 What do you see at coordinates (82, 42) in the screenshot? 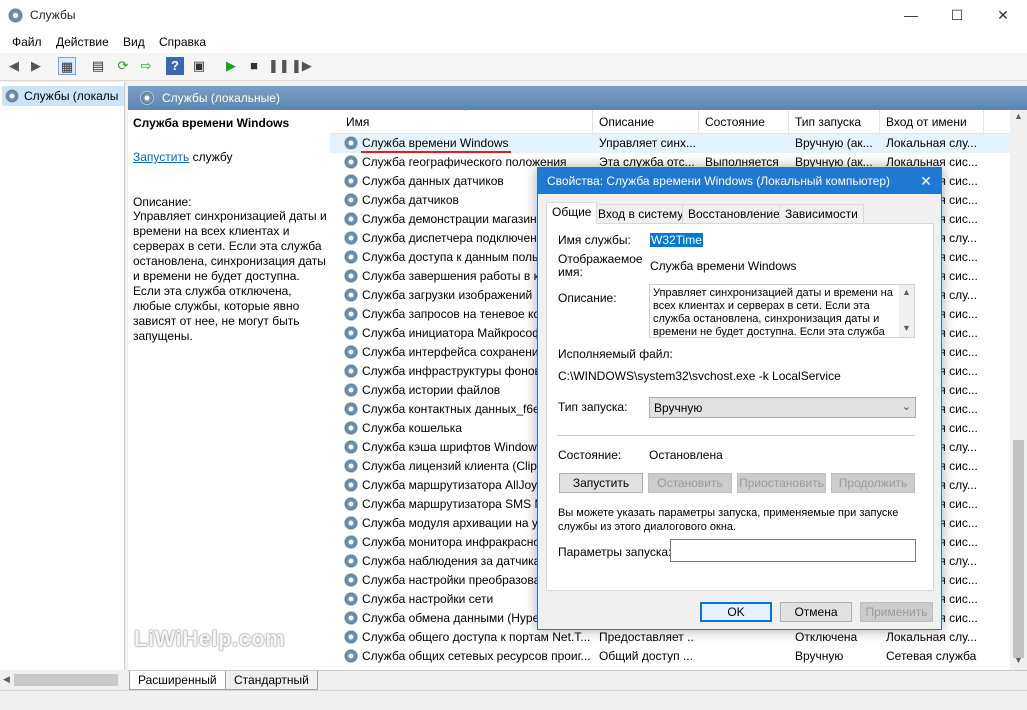
I see `menu-action: Действие` at bounding box center [82, 42].